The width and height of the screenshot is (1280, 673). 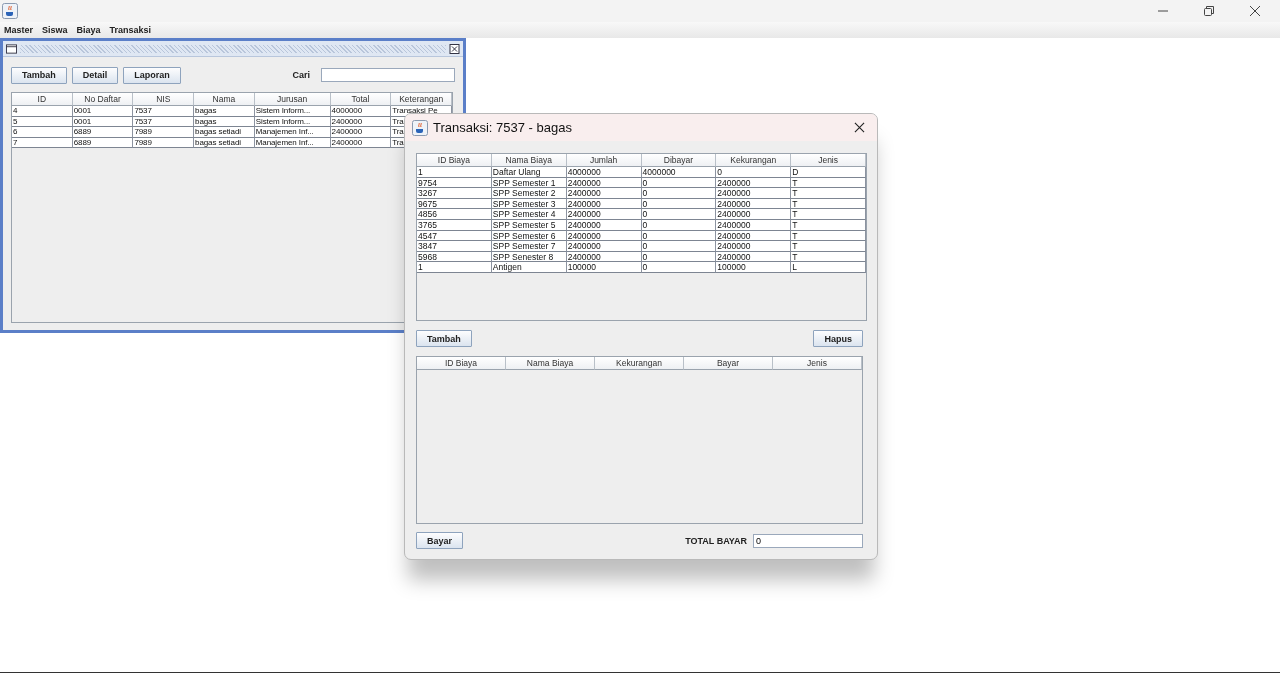 I want to click on restore-icon, so click(x=1209, y=11).